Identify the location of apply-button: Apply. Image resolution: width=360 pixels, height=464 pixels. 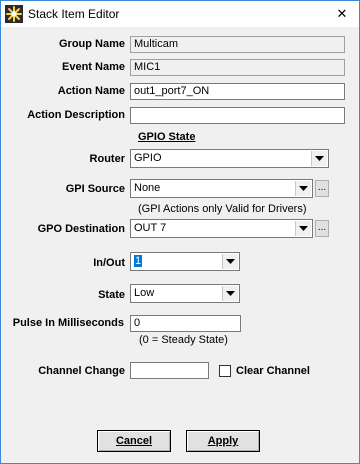
(223, 441).